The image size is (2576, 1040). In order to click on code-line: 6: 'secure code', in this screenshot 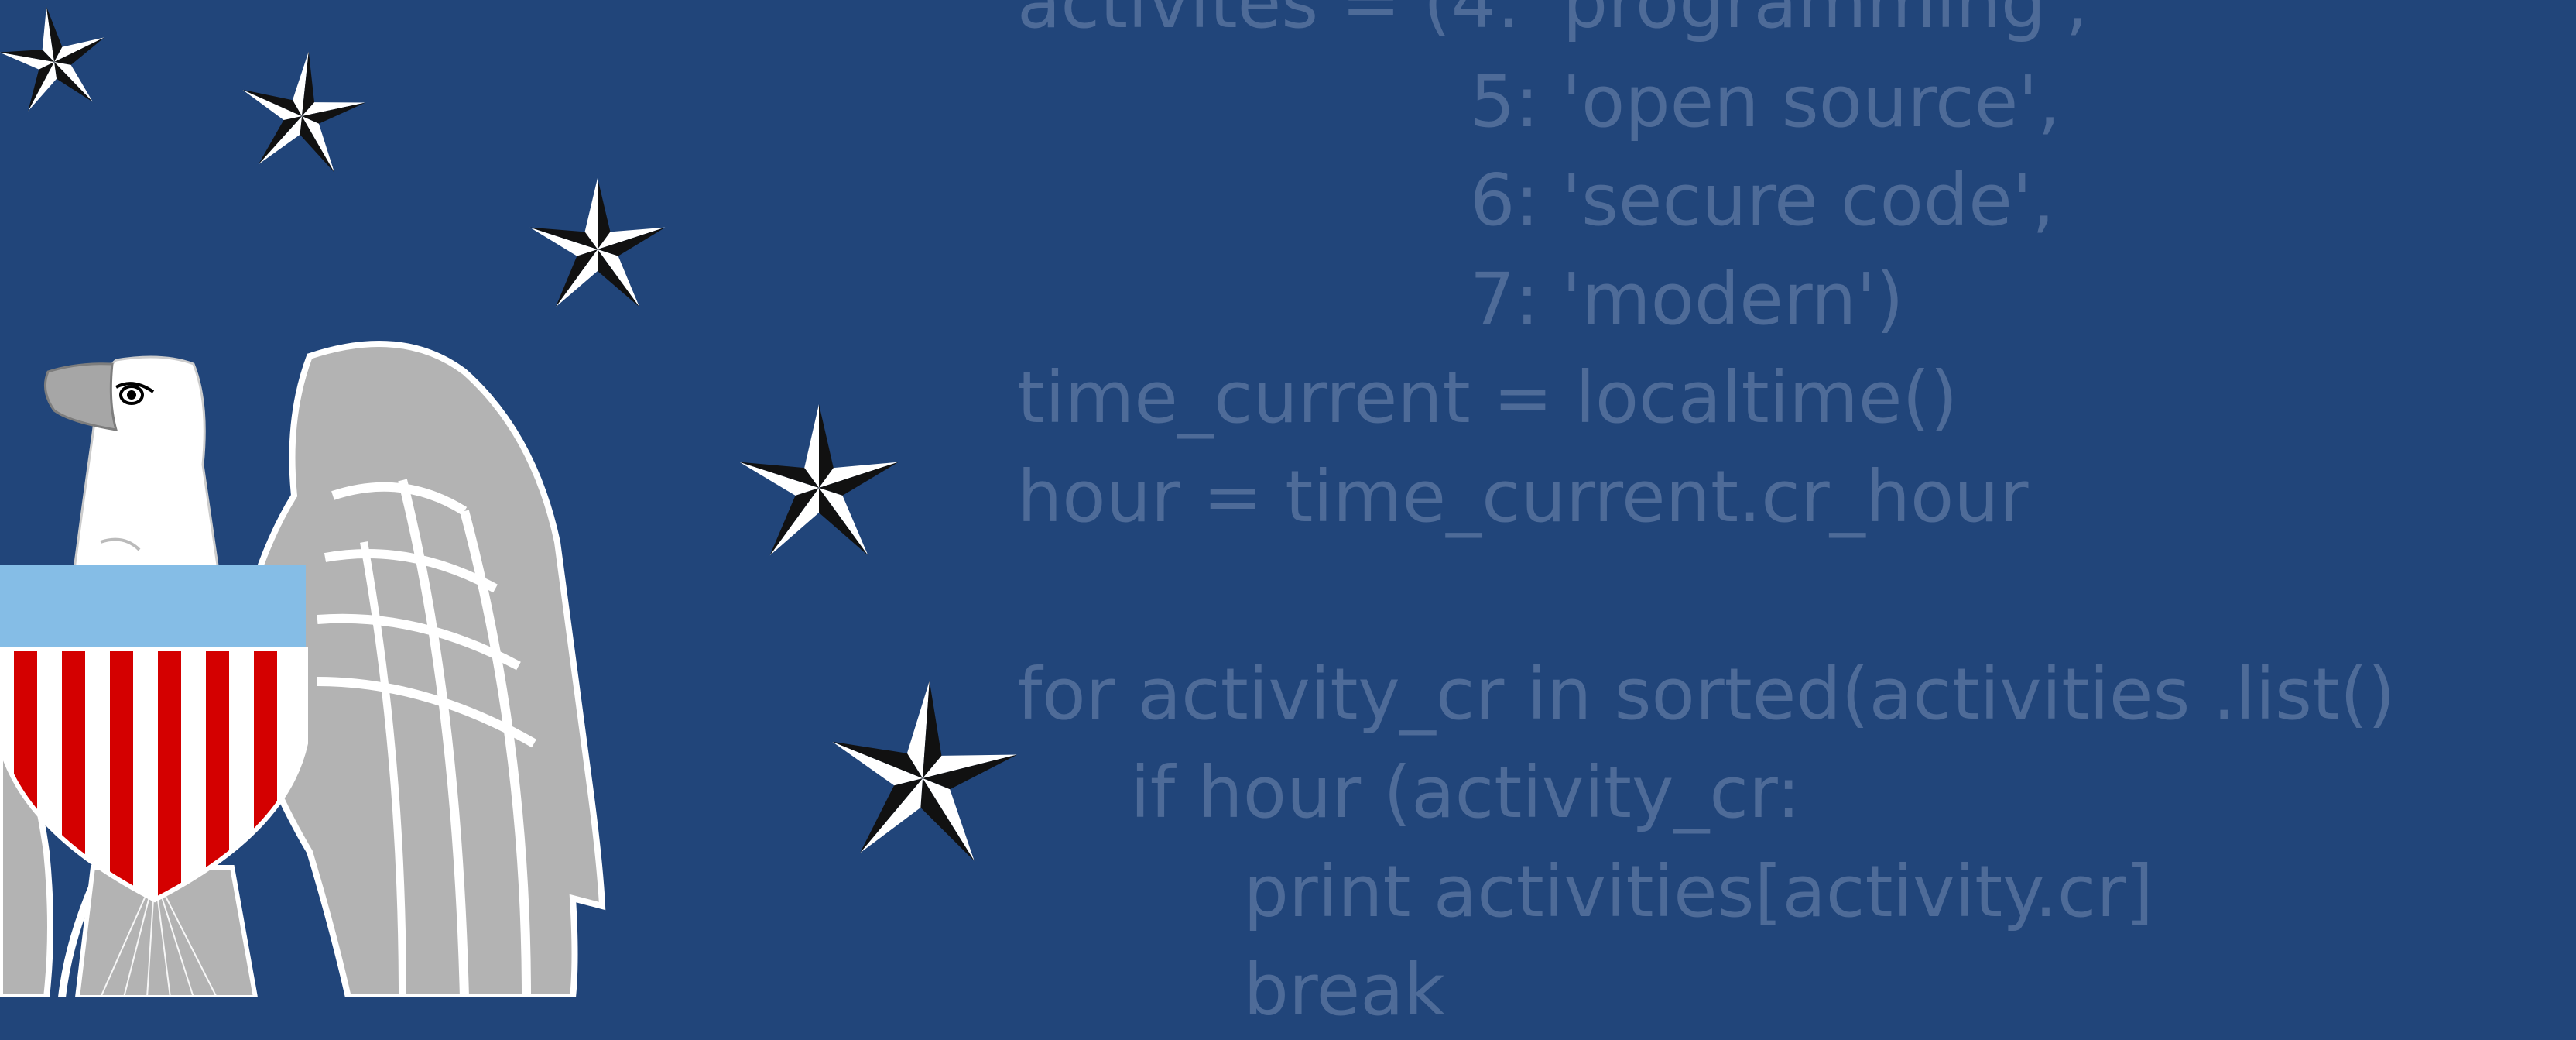, I will do `click(1536, 200)`.